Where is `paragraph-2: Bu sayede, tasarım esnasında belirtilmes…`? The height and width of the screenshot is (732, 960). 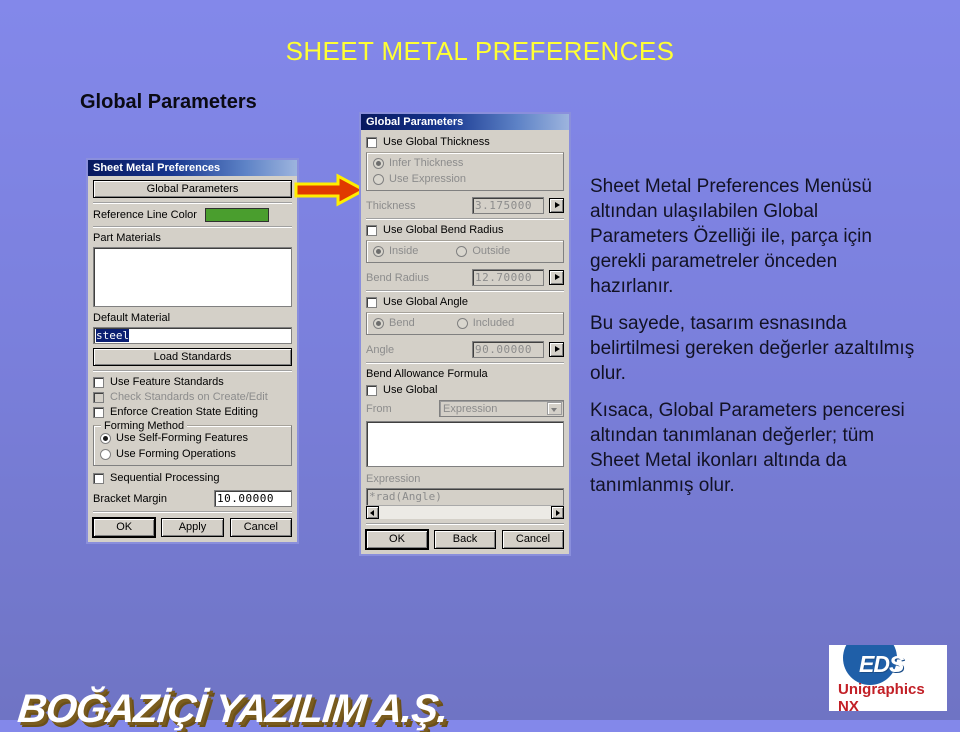
paragraph-2: Bu sayede, tasarım esnasında belirtilmes… is located at coordinates (752, 348).